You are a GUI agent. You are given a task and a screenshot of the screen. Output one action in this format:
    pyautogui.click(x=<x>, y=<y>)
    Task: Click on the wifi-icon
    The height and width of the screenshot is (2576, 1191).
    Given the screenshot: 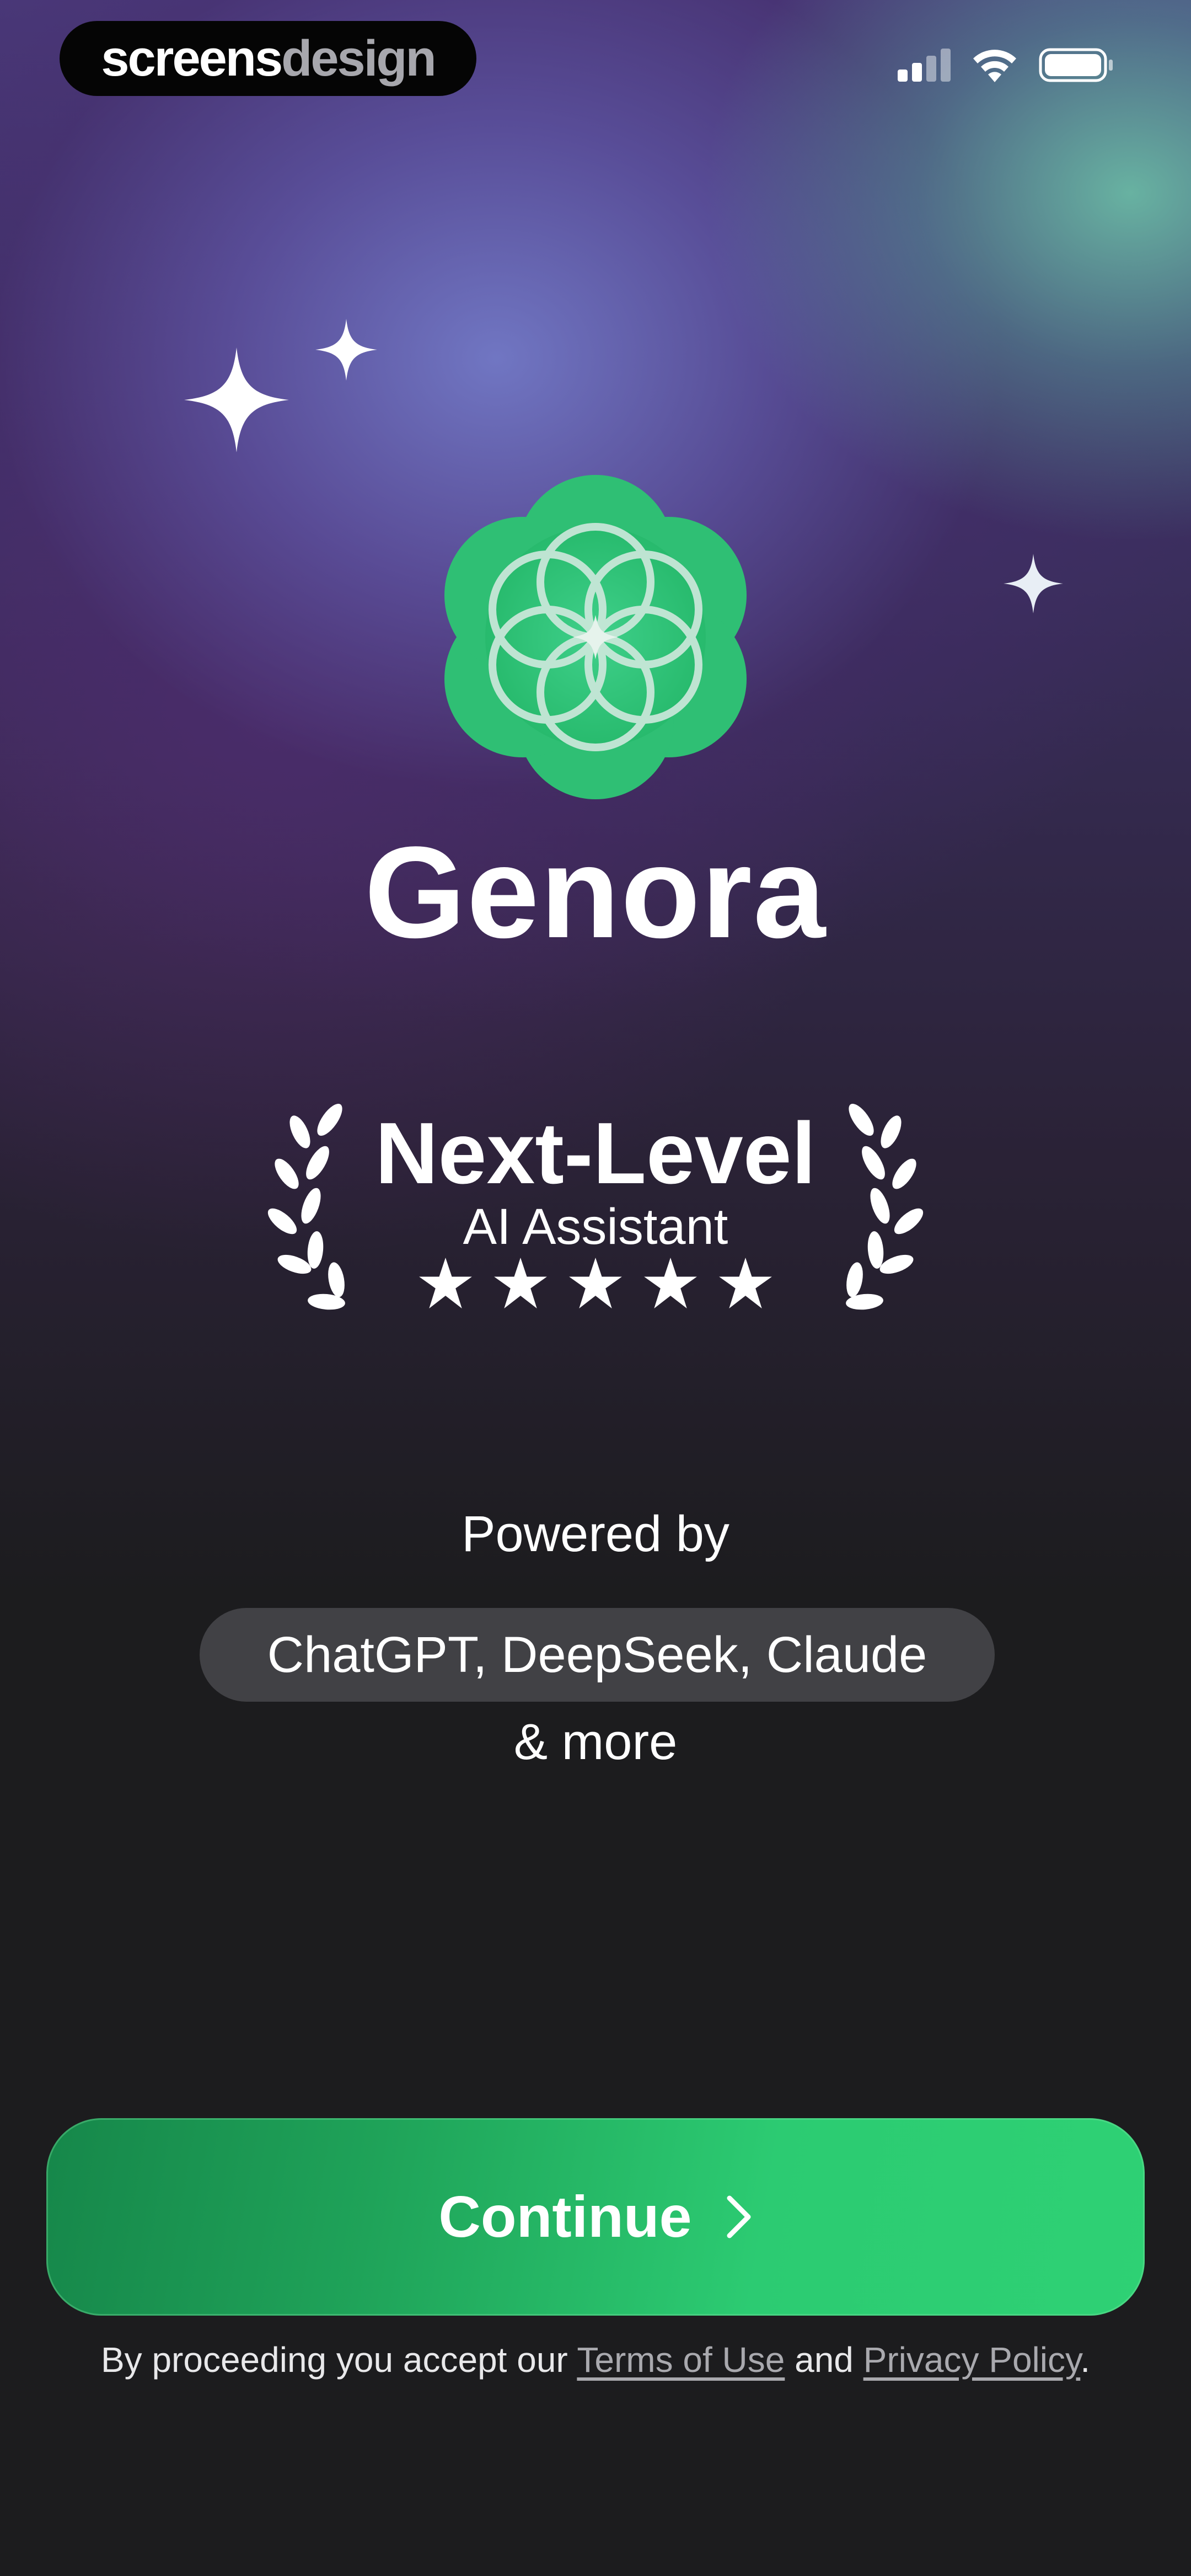 What is the action you would take?
    pyautogui.click(x=995, y=66)
    